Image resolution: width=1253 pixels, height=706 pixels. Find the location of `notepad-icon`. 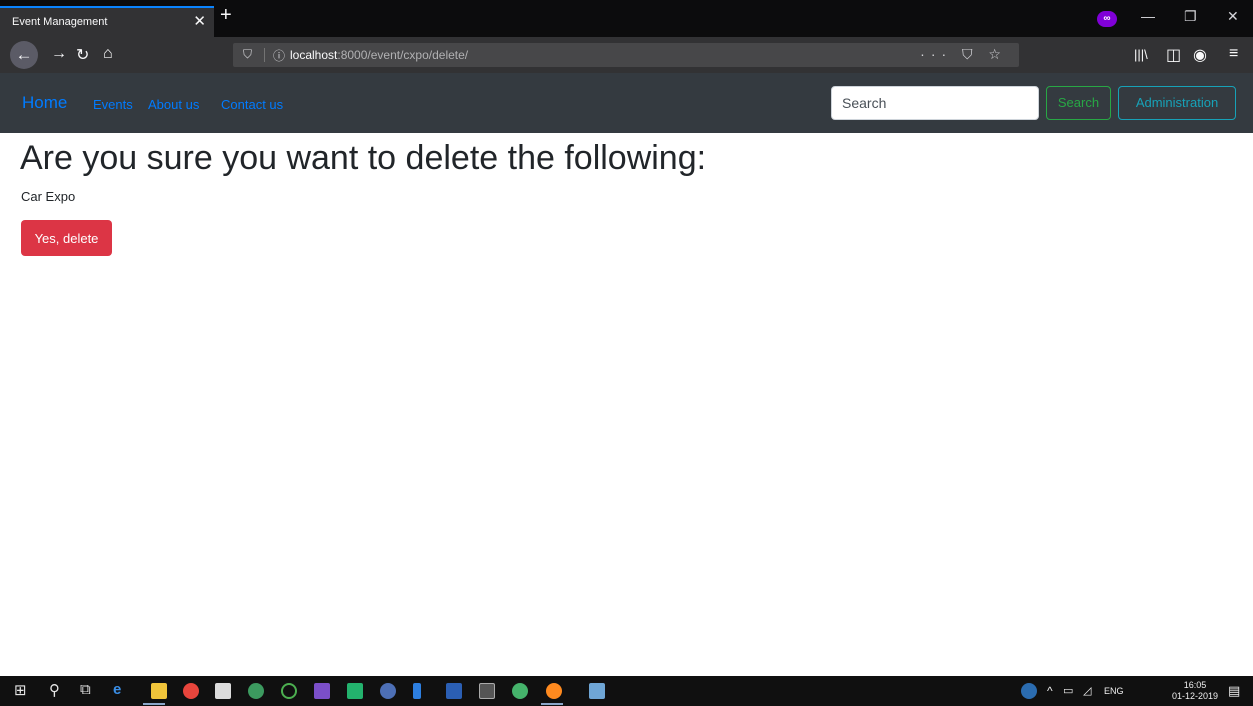

notepad-icon is located at coordinates (597, 691).